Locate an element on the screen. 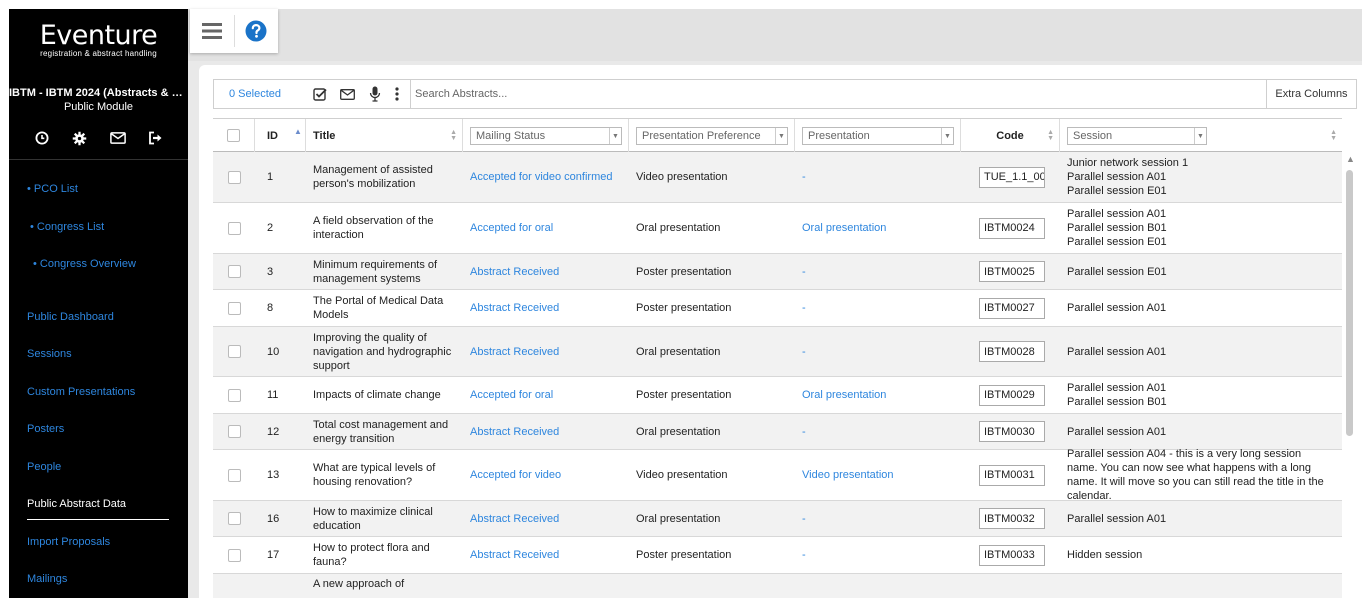 This screenshot has width=1370, height=598. nav-import-proposals: Import Proposals is located at coordinates (68, 542).